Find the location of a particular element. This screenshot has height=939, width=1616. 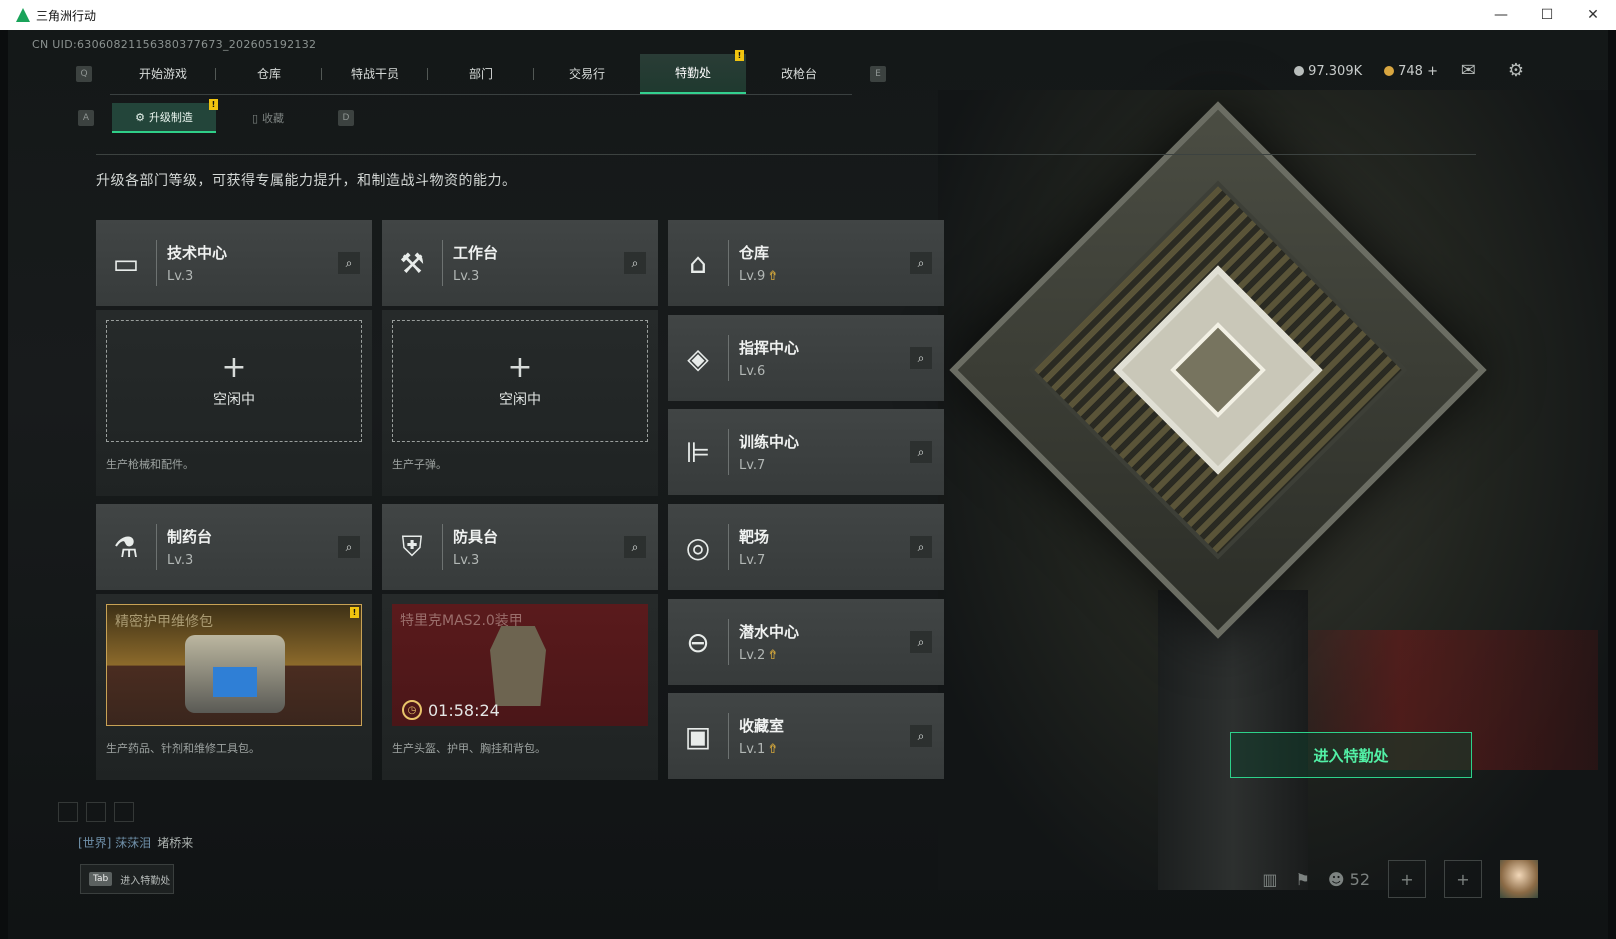

slot-caption: 生产子弹。 is located at coordinates (419, 464).